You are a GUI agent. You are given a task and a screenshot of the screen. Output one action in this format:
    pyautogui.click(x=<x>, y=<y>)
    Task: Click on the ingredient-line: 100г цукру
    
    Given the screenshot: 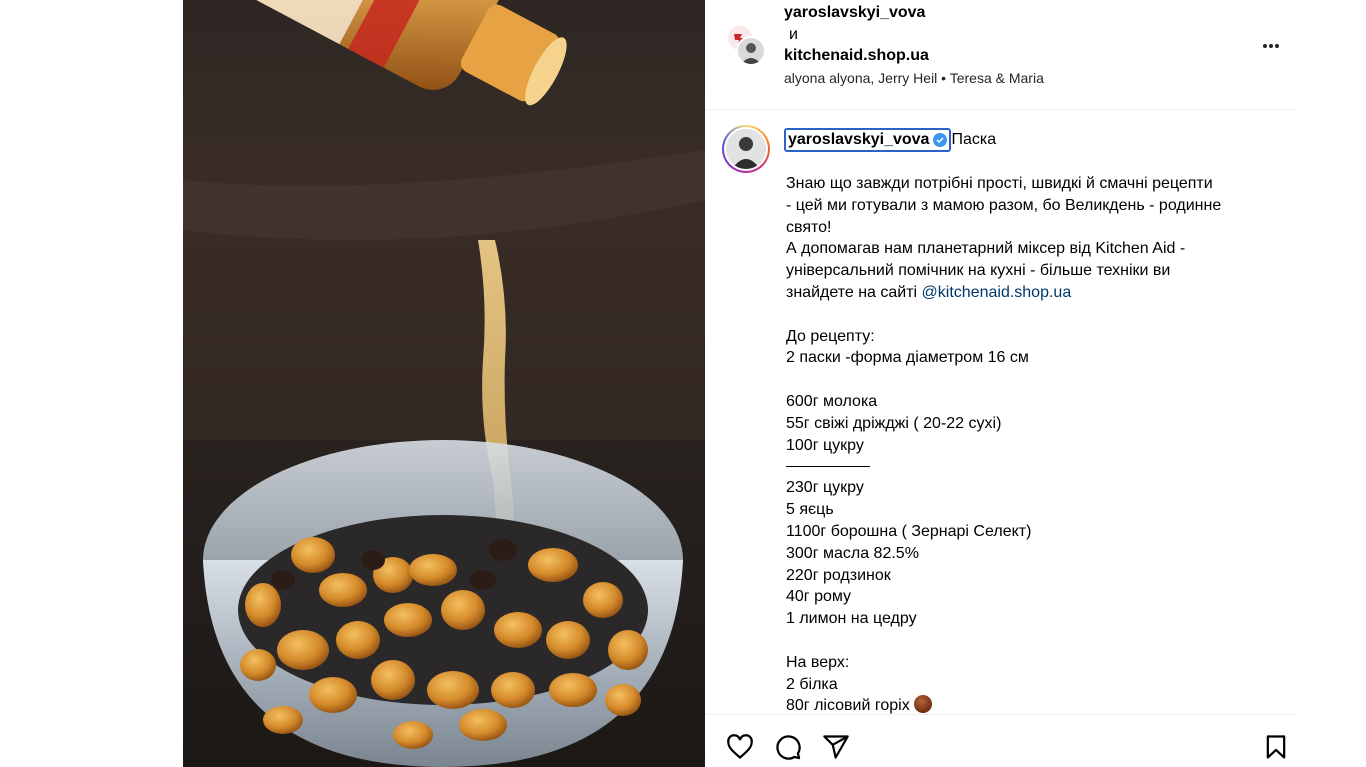 What is the action you would take?
    pyautogui.click(x=825, y=445)
    